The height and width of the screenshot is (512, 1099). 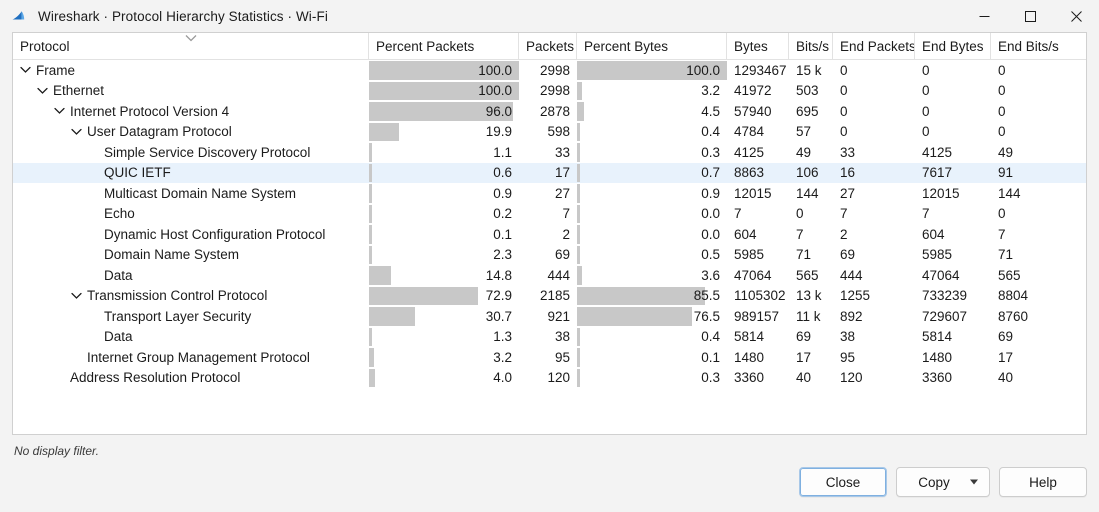 I want to click on percent_packets-cell: 2.3, so click(x=444, y=255).